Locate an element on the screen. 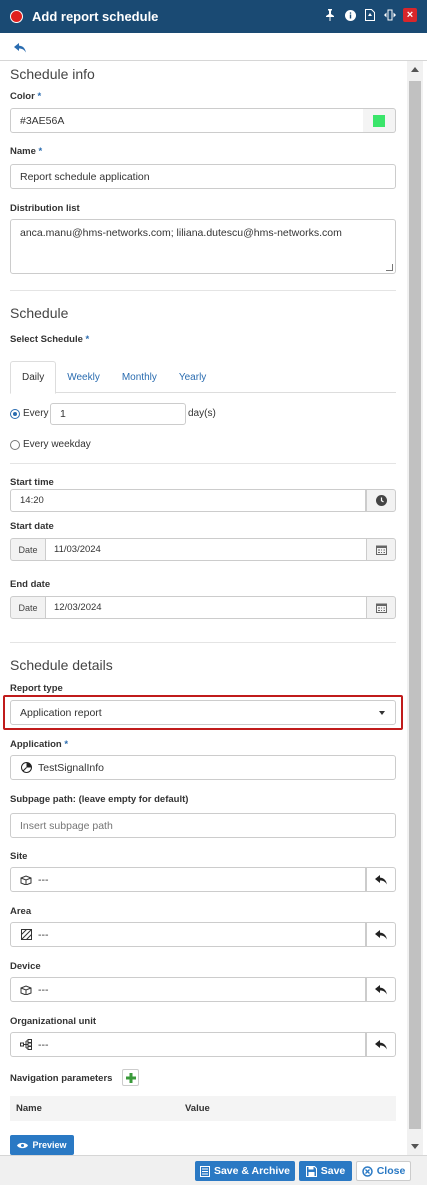 The width and height of the screenshot is (427, 1185). navigation-toolbar is located at coordinates (213, 47).